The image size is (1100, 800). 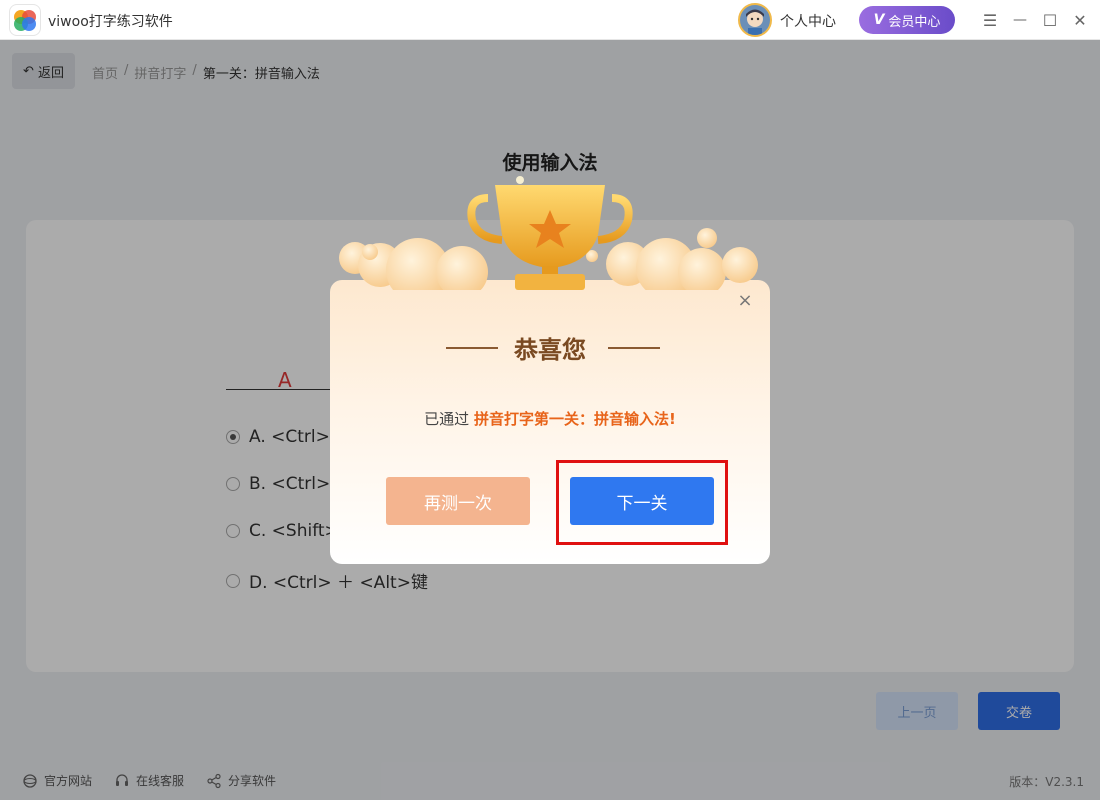 I want to click on app-logo-icon, so click(x=25, y=20).